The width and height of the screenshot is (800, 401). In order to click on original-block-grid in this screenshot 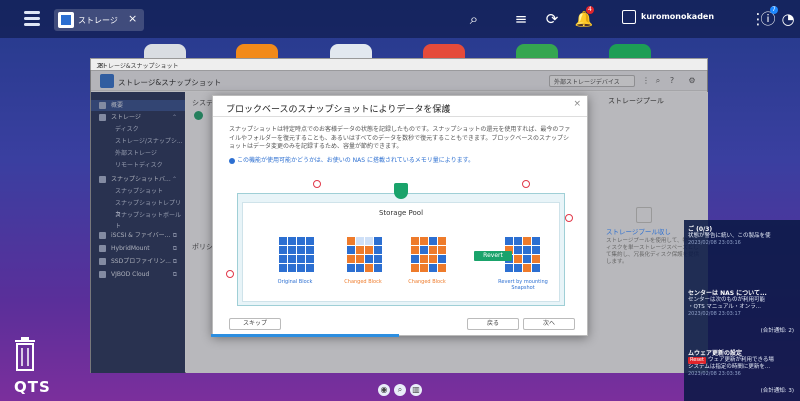, I will do `click(296, 254)`.